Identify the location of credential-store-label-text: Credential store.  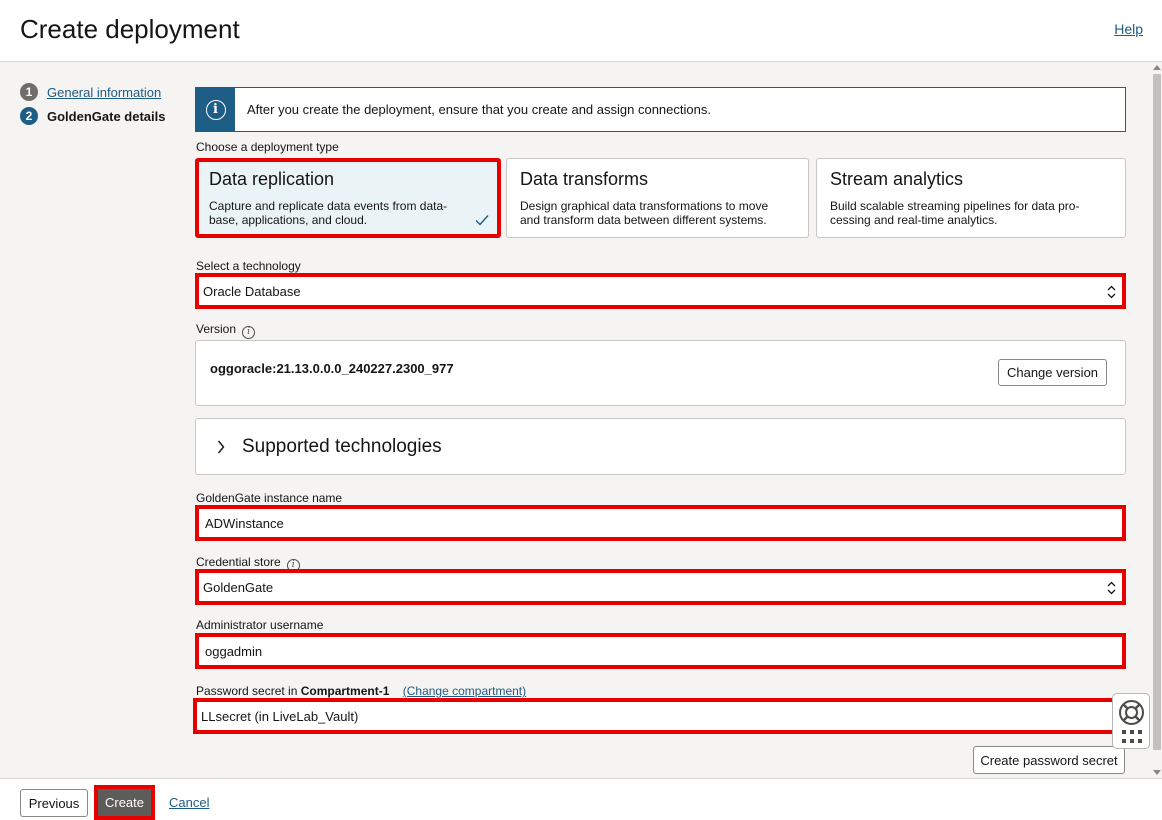
(238, 562).